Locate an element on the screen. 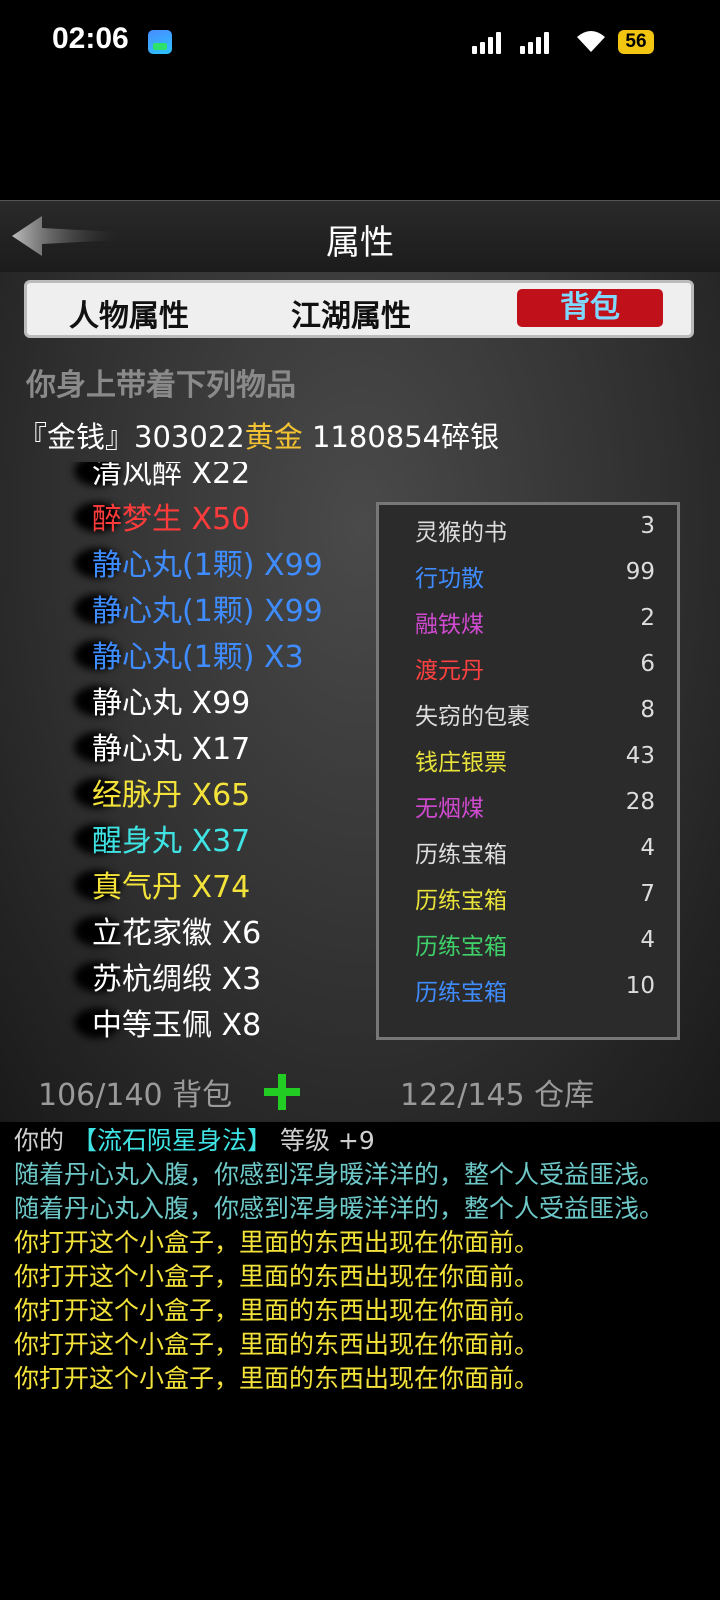 The width and height of the screenshot is (720, 1600). battery-icon: 56 is located at coordinates (636, 42).